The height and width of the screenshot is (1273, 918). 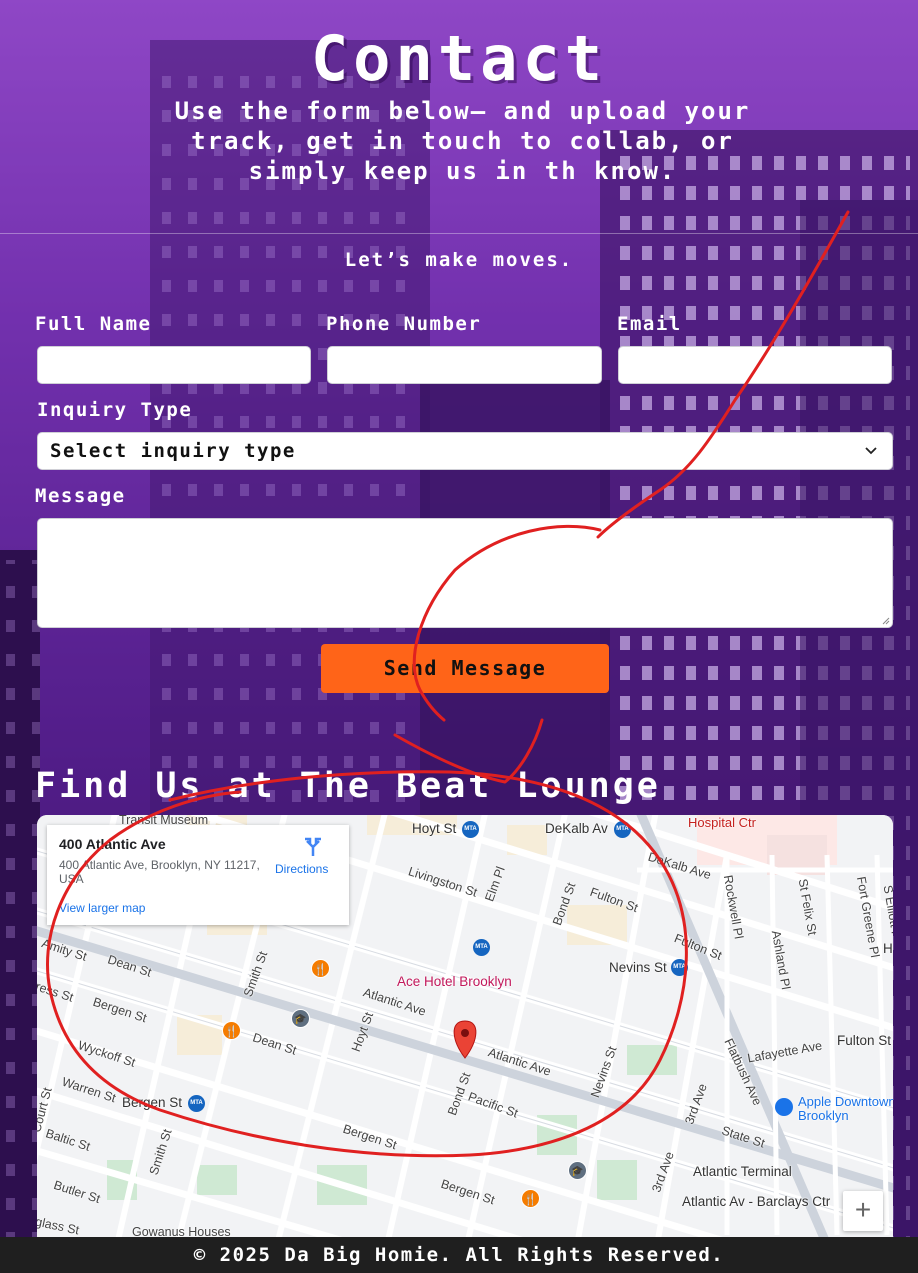 What do you see at coordinates (80, 496) in the screenshot?
I see `message-label: Message` at bounding box center [80, 496].